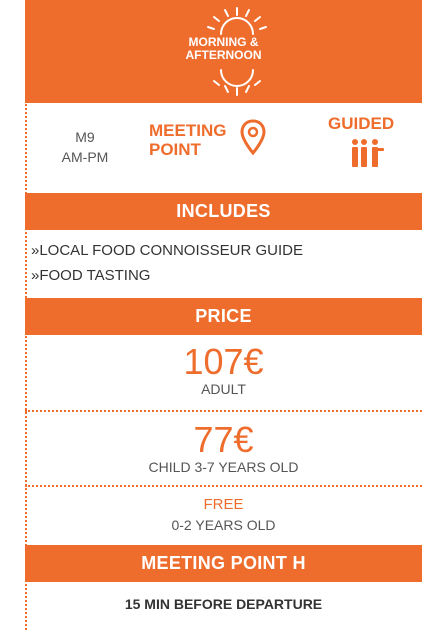 The width and height of the screenshot is (429, 630). Describe the element at coordinates (85, 137) in the screenshot. I see `time-code: M9` at that location.